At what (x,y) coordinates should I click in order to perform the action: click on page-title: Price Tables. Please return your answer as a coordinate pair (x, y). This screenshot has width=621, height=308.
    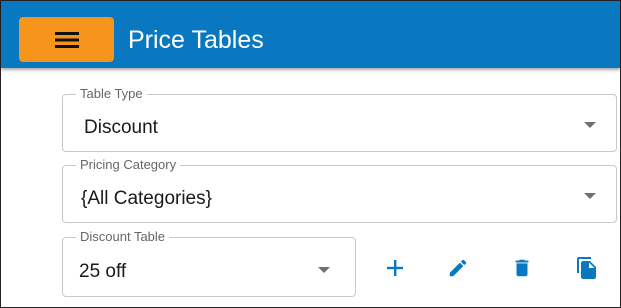
    Looking at the image, I should click on (196, 40).